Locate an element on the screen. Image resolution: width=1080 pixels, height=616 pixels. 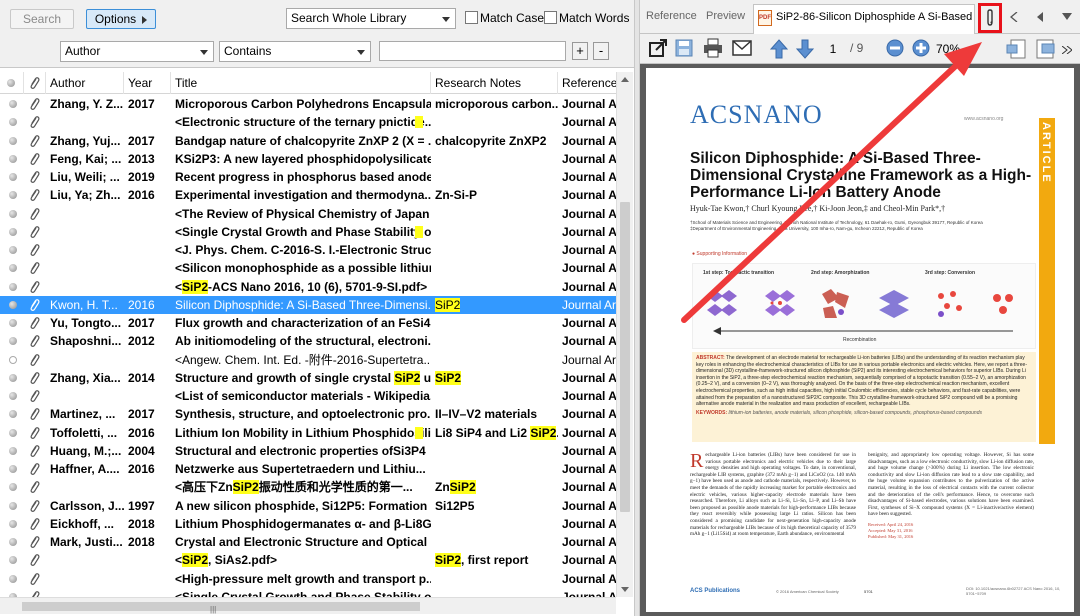
scope-select: Search Whole Library is located at coordinates (371, 18).